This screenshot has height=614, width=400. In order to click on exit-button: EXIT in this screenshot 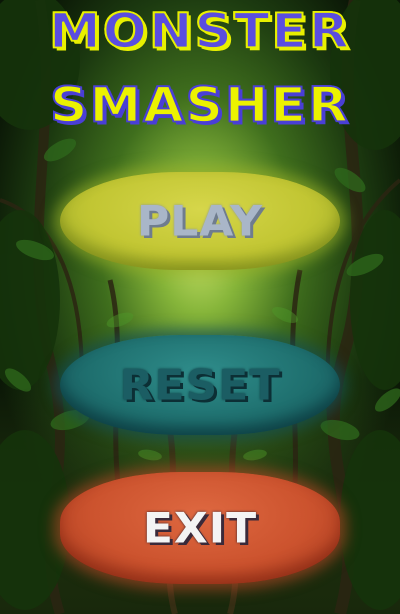, I will do `click(200, 528)`.